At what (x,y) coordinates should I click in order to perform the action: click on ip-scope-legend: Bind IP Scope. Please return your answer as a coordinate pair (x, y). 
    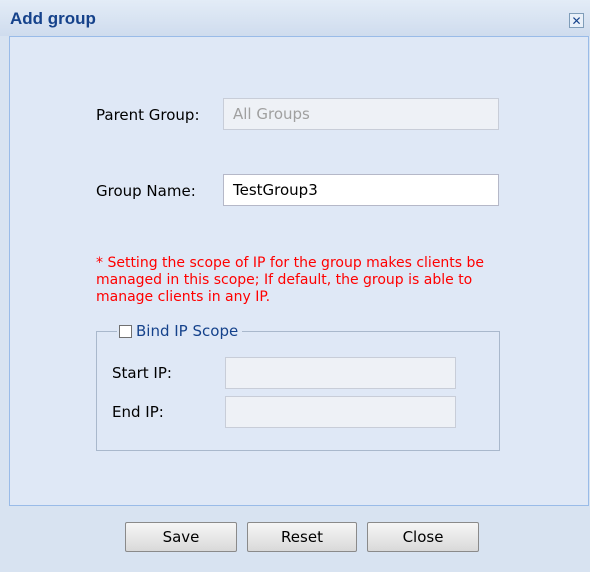
    Looking at the image, I should click on (180, 331).